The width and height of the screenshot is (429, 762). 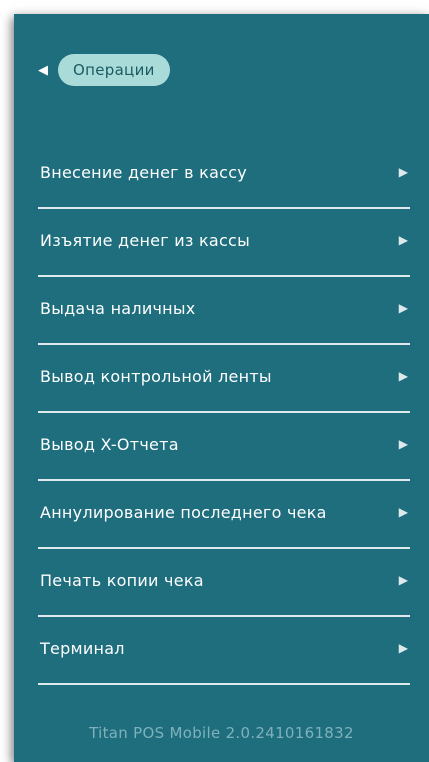 What do you see at coordinates (221, 733) in the screenshot?
I see `app-version-label: Titan POS Mobile 2.0.2410161832` at bounding box center [221, 733].